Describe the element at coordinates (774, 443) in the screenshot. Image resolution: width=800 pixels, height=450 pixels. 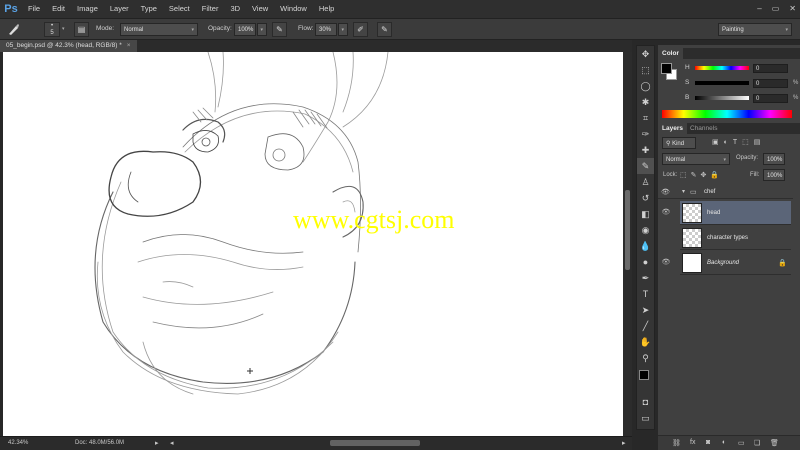
I see `trash-icon: 🗑` at that location.